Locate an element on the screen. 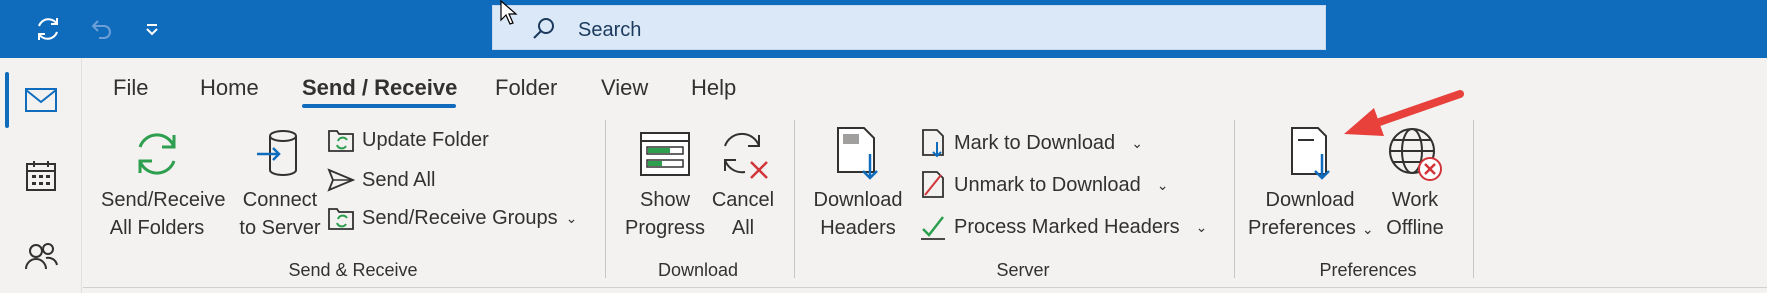  send-receive-groups-button: Send/Receive Groups ⌄ is located at coordinates (451, 218).